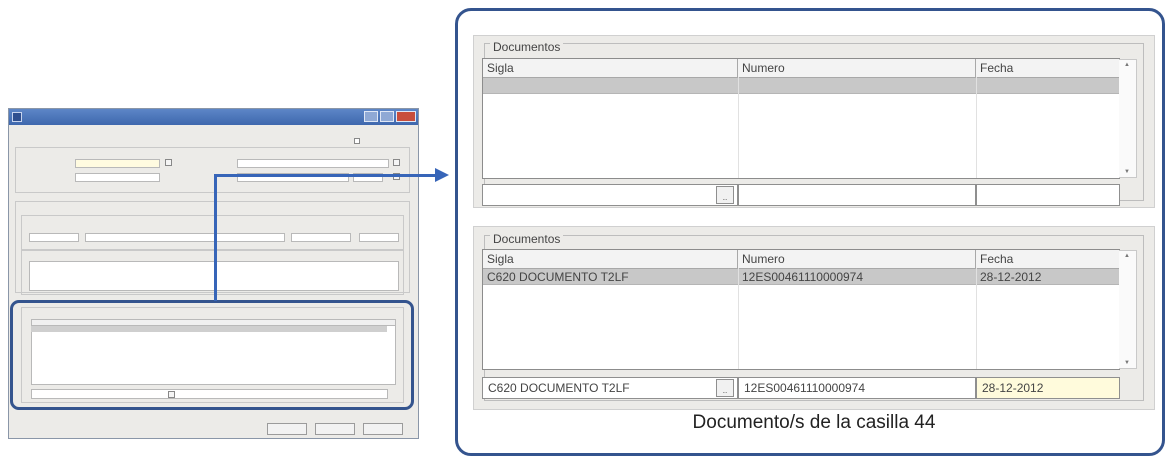 The height and width of the screenshot is (461, 1173). Describe the element at coordinates (387, 116) in the screenshot. I see `maximize-button` at that location.